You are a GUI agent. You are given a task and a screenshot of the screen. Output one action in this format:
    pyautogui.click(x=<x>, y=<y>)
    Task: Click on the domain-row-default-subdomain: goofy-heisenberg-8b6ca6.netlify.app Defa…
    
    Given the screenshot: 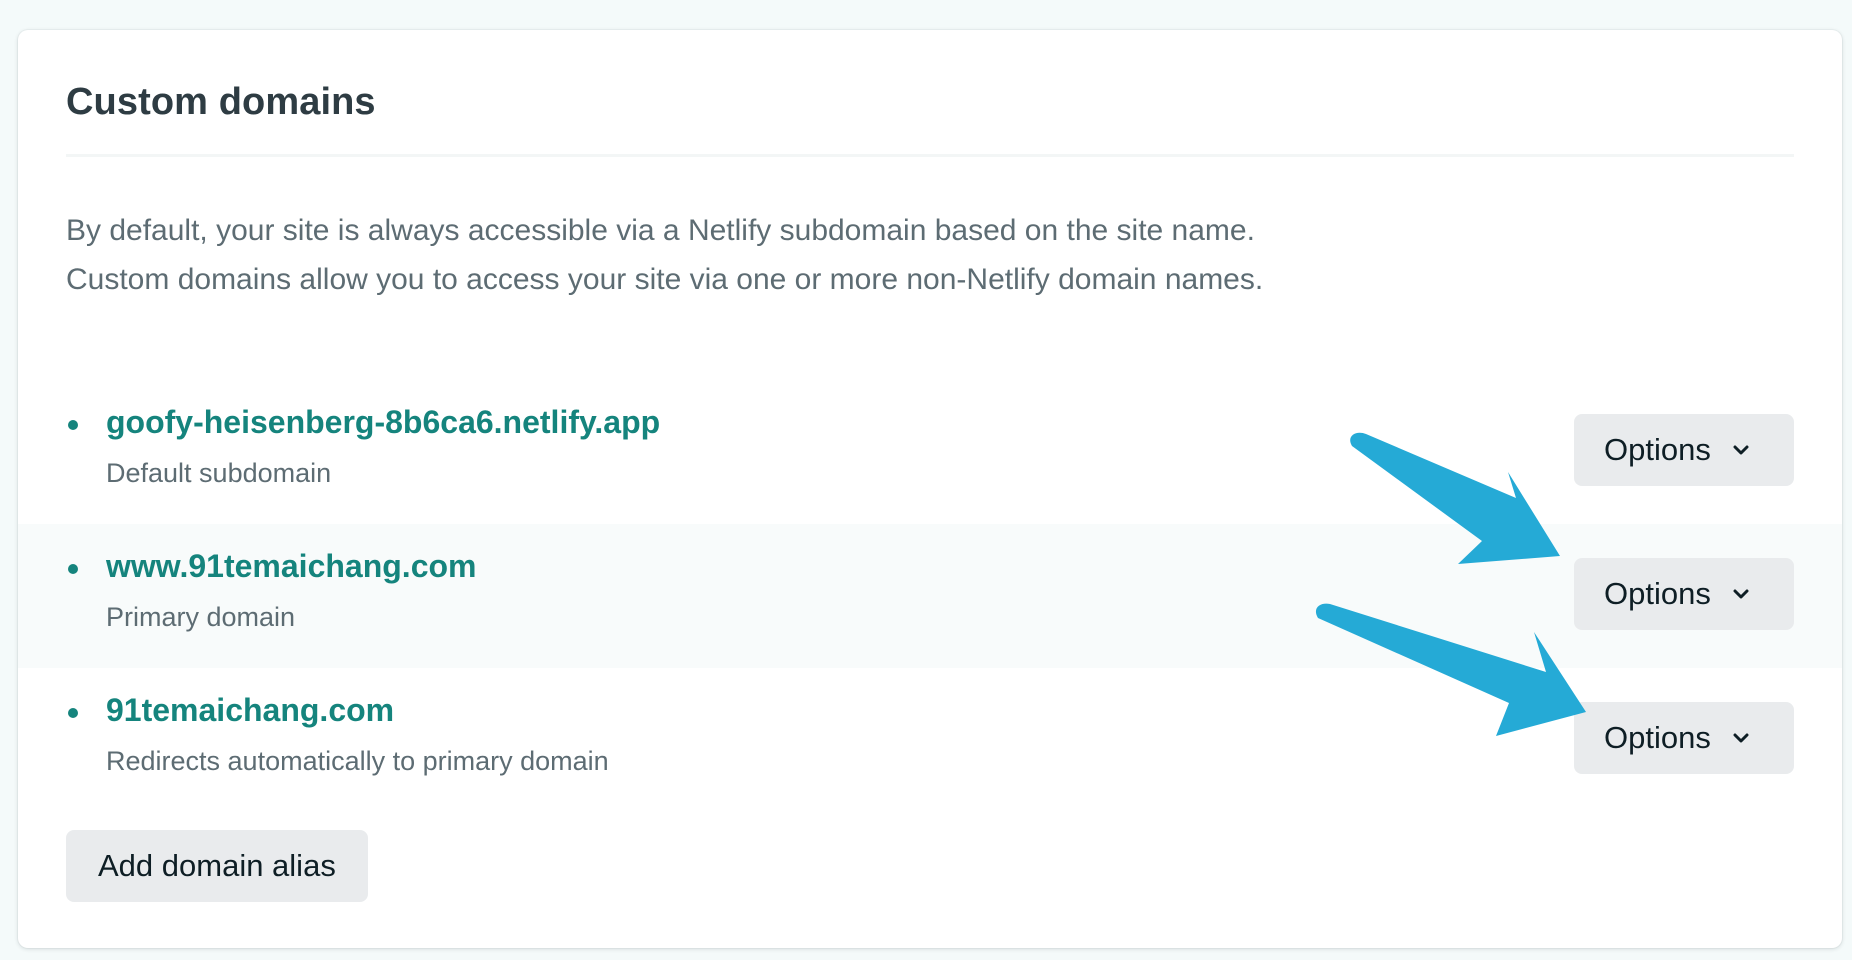 What is the action you would take?
    pyautogui.click(x=930, y=452)
    